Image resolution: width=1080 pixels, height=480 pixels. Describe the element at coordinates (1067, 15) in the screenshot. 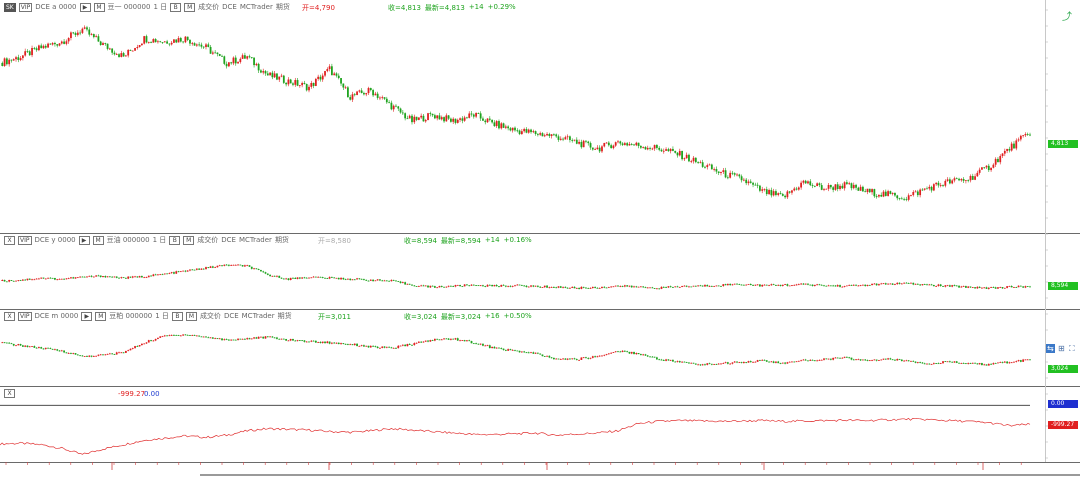

I see `trend-icon: ⤴` at that location.